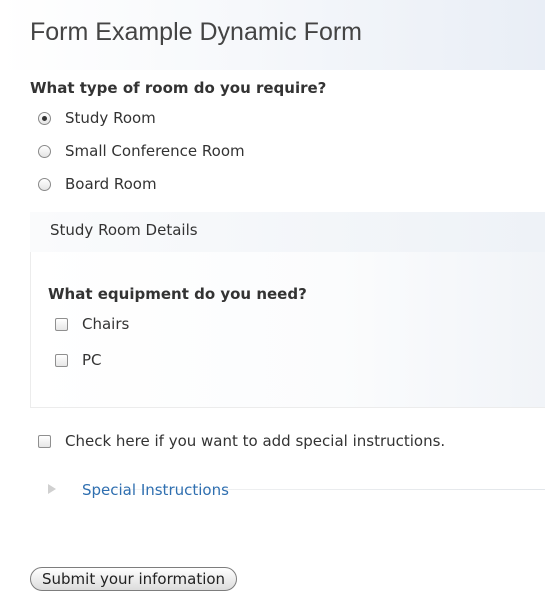  I want to click on checkbox-label: Chairs, so click(106, 324).